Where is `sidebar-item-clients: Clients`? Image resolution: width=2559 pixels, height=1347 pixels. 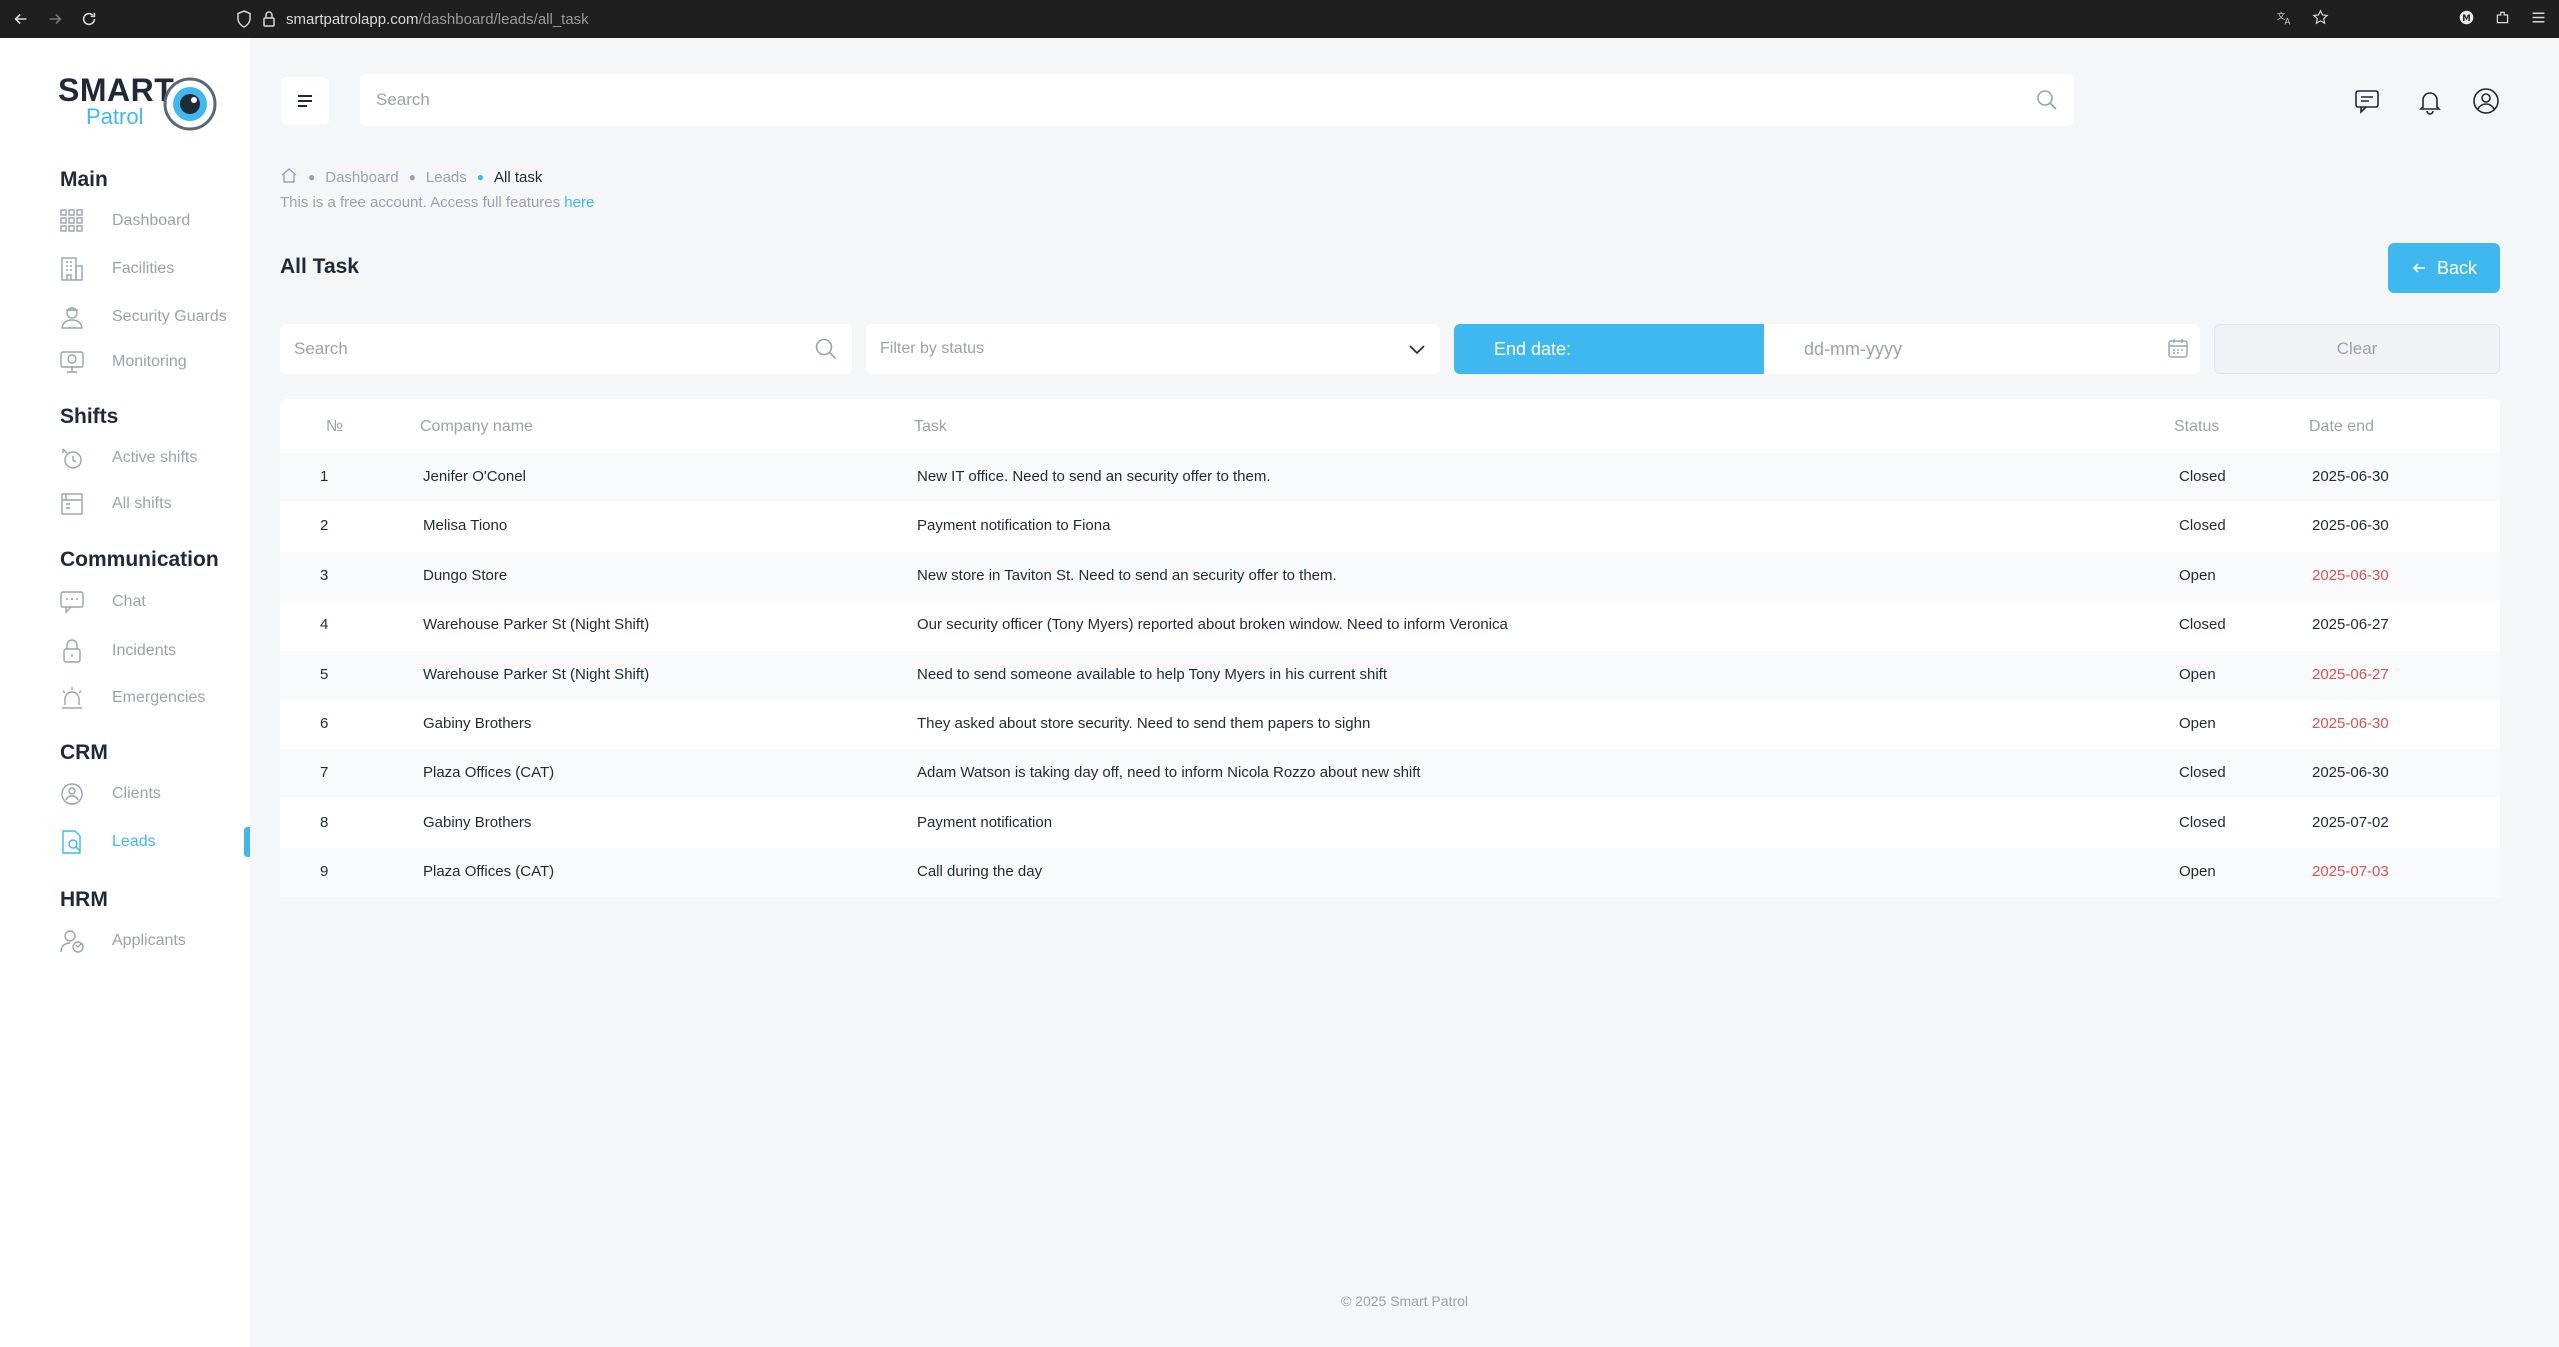 sidebar-item-clients: Clients is located at coordinates (154, 794).